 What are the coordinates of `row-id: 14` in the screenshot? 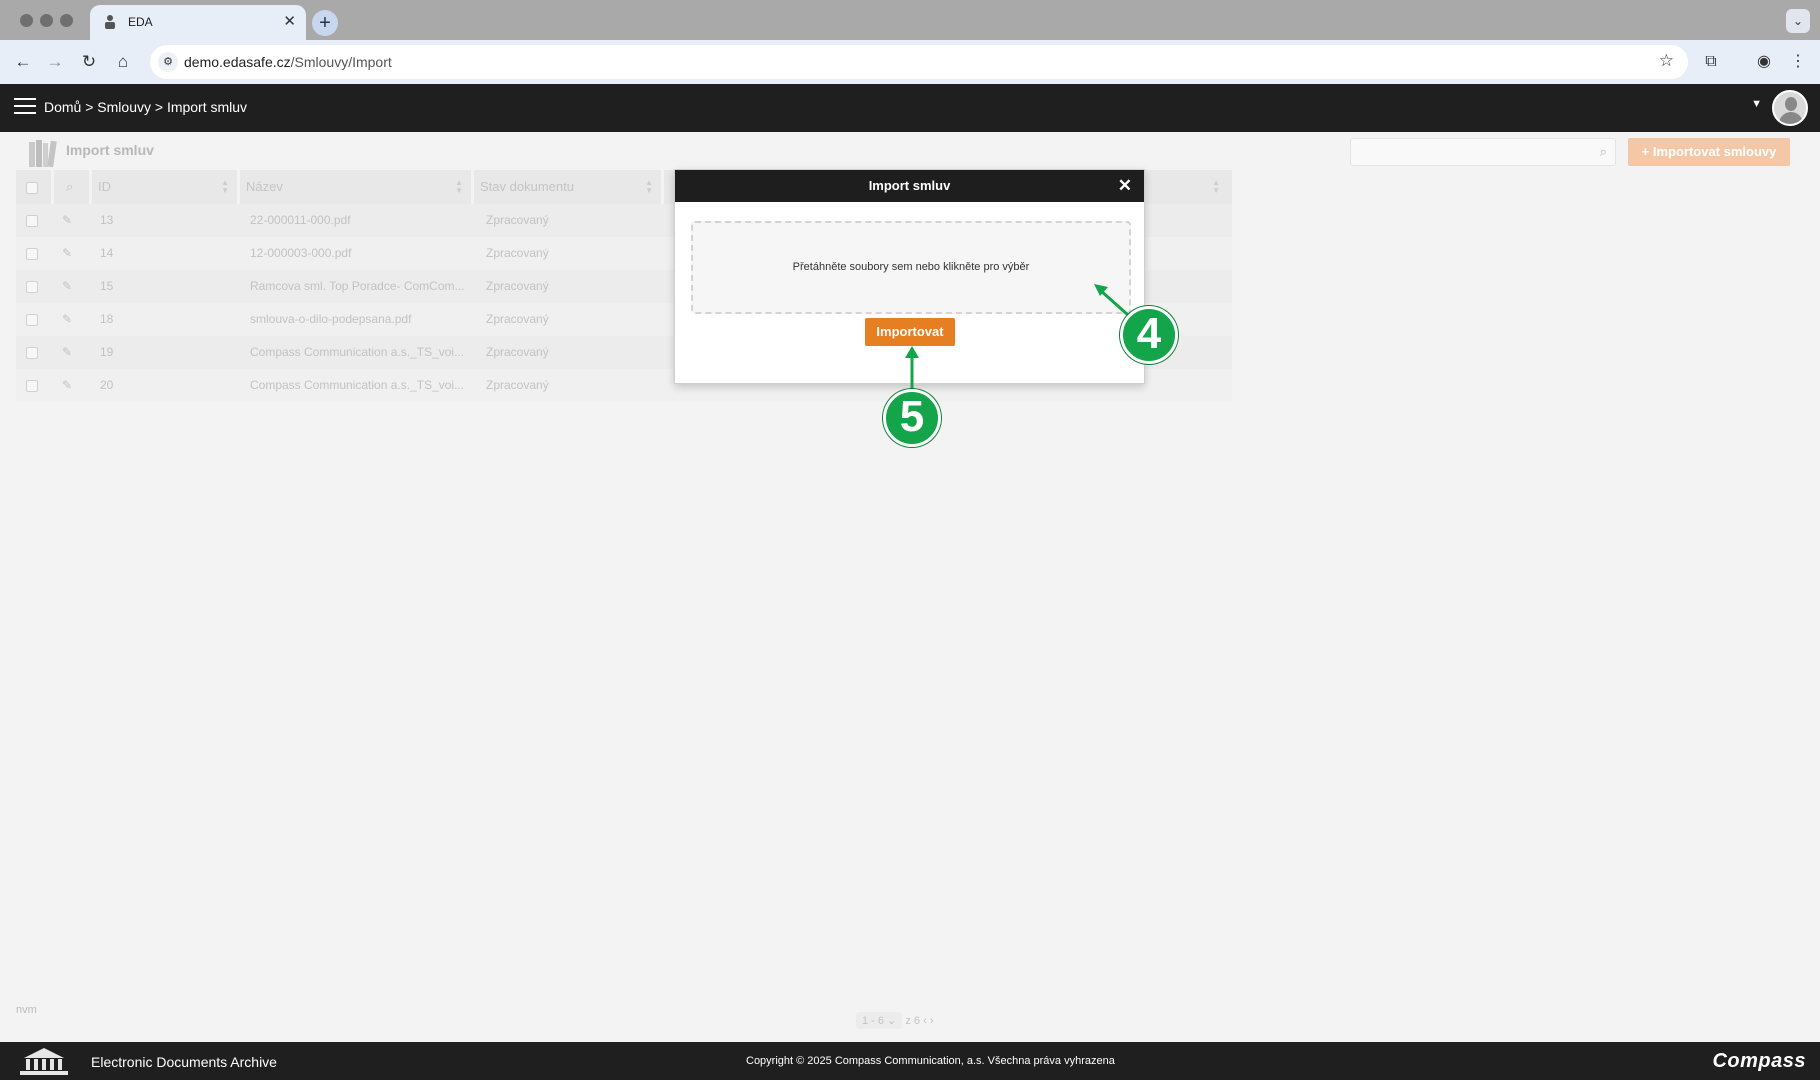 It's located at (107, 253).